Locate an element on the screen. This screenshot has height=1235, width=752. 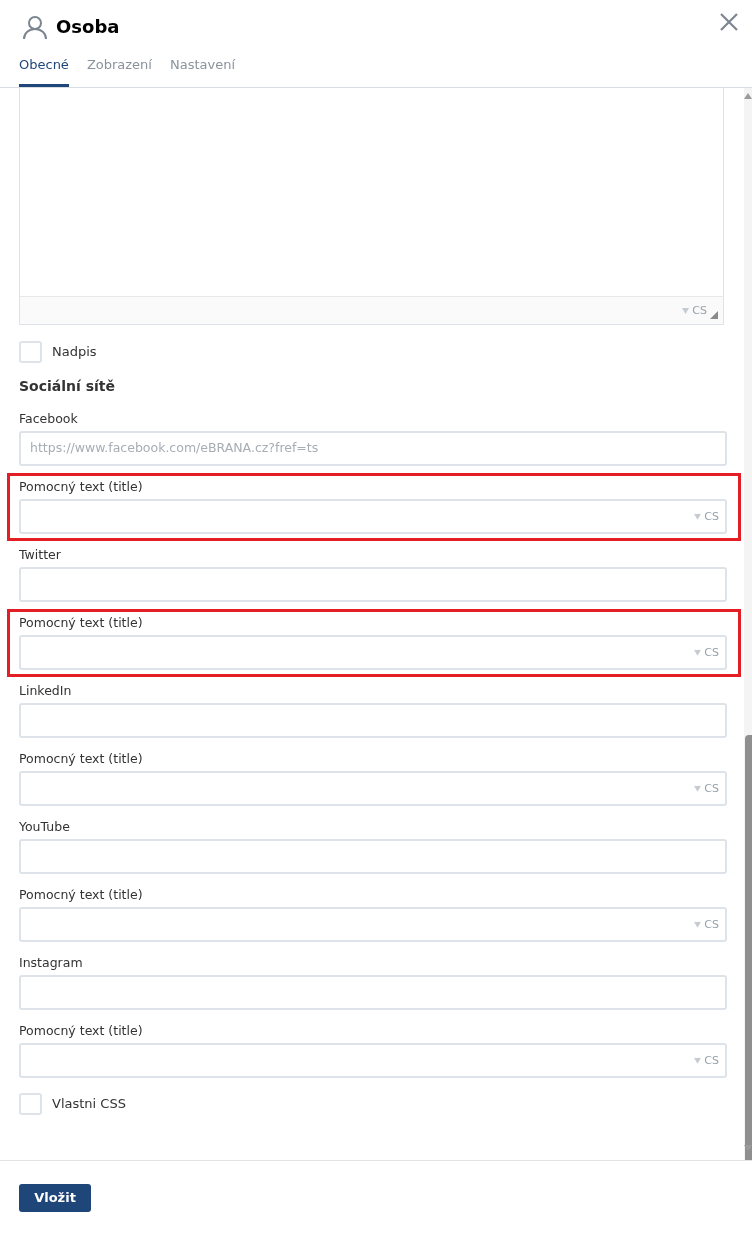
field-label: LinkedIn is located at coordinates (46, 690).